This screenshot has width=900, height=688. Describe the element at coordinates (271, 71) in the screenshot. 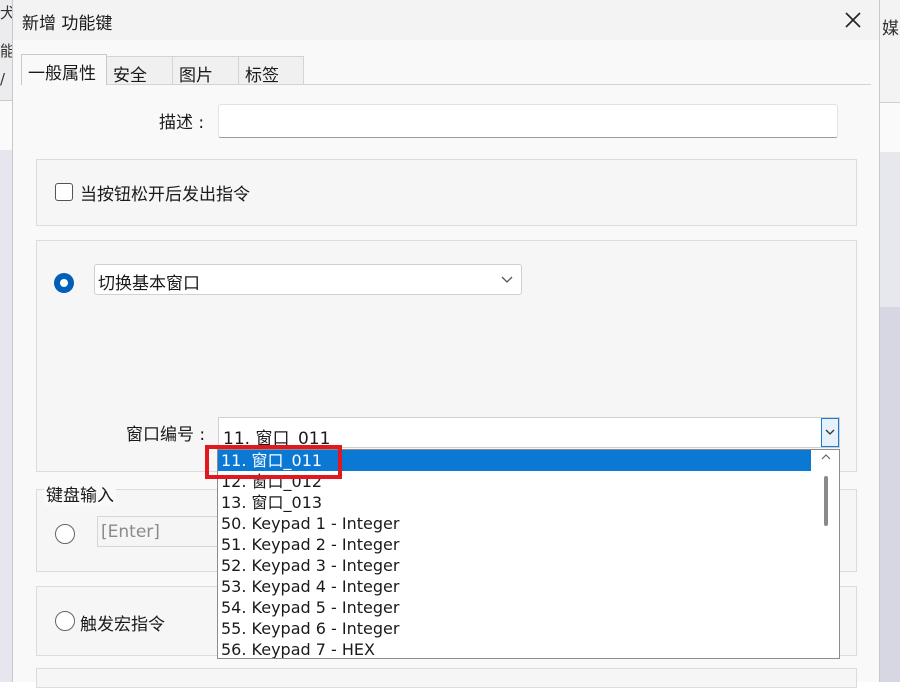

I see `tab-label: 标签` at that location.